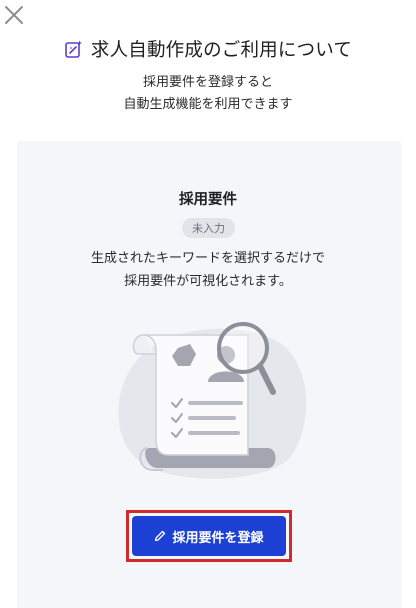 The width and height of the screenshot is (416, 608). I want to click on subtitle-line-1: 採用要件を登録すると, so click(207, 82).